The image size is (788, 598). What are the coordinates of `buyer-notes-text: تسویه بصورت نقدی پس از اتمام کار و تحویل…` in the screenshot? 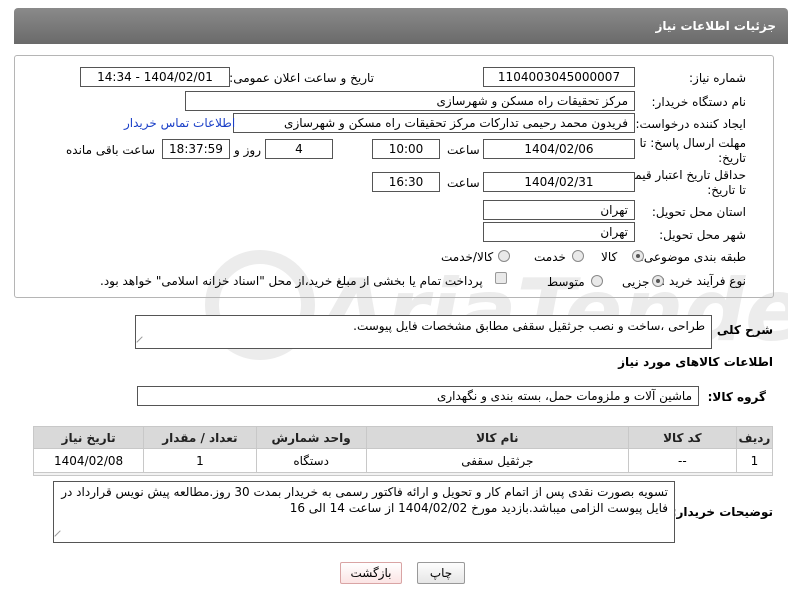 It's located at (364, 500).